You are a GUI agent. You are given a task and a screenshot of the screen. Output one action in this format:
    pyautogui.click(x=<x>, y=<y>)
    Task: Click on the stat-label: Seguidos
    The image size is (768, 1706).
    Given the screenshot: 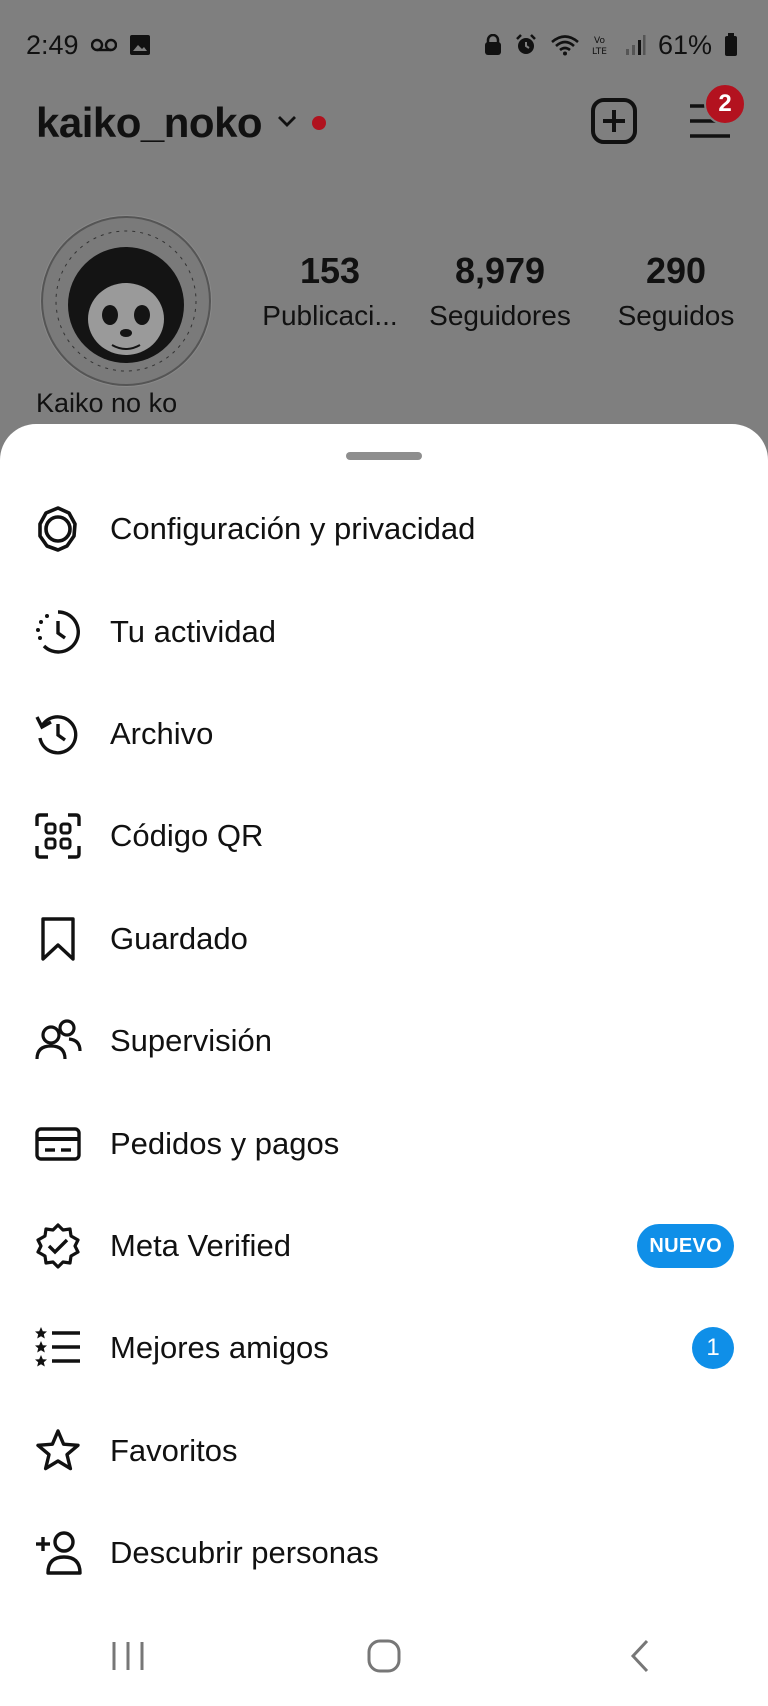 What is the action you would take?
    pyautogui.click(x=676, y=315)
    